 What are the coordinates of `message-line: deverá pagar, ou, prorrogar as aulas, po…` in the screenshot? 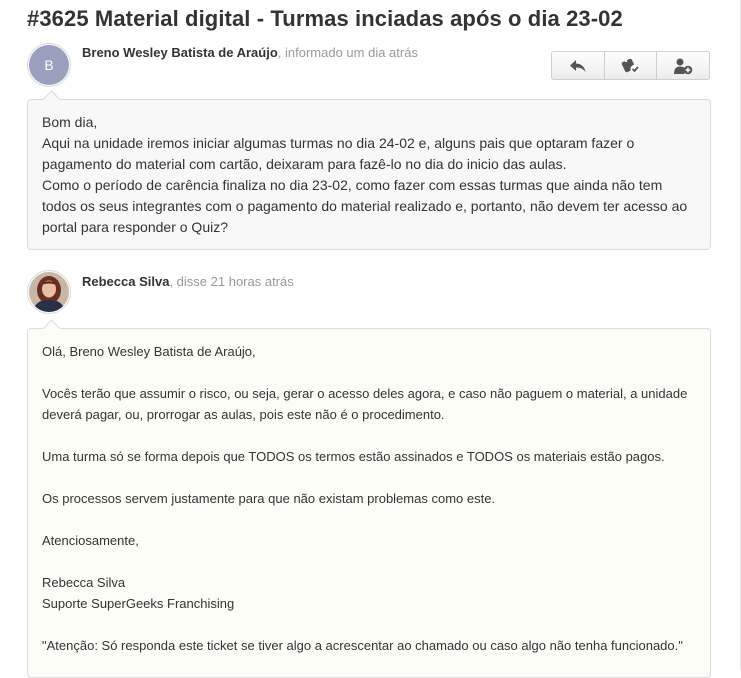 It's located at (243, 414).